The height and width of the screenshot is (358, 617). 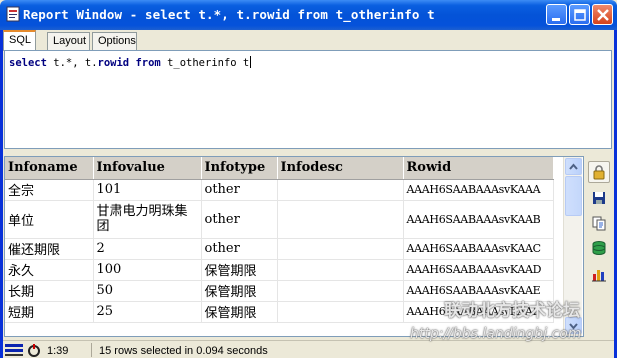 I want to click on lock-icon, so click(x=599, y=172).